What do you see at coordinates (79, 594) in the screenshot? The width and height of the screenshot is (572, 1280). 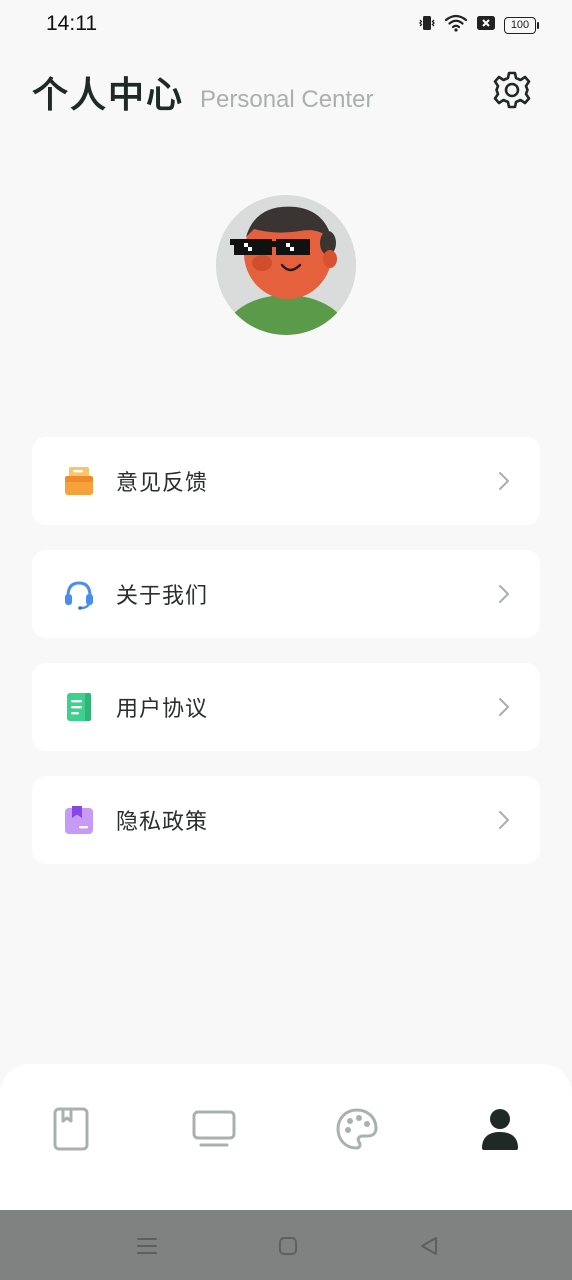 I see `headset-icon` at bounding box center [79, 594].